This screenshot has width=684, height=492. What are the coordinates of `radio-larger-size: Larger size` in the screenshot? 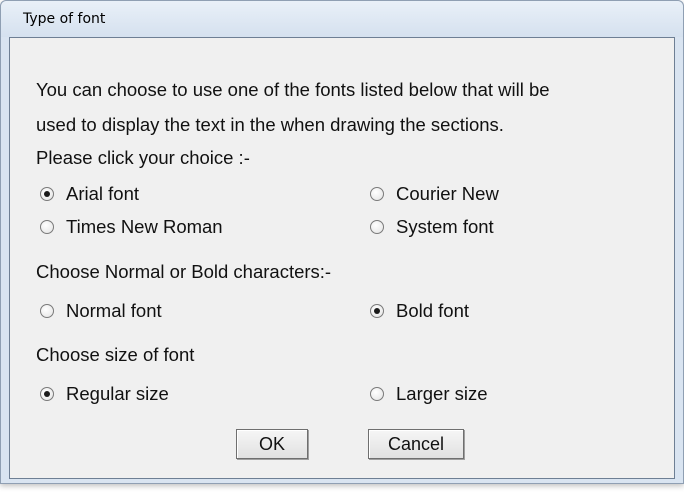 It's located at (429, 394).